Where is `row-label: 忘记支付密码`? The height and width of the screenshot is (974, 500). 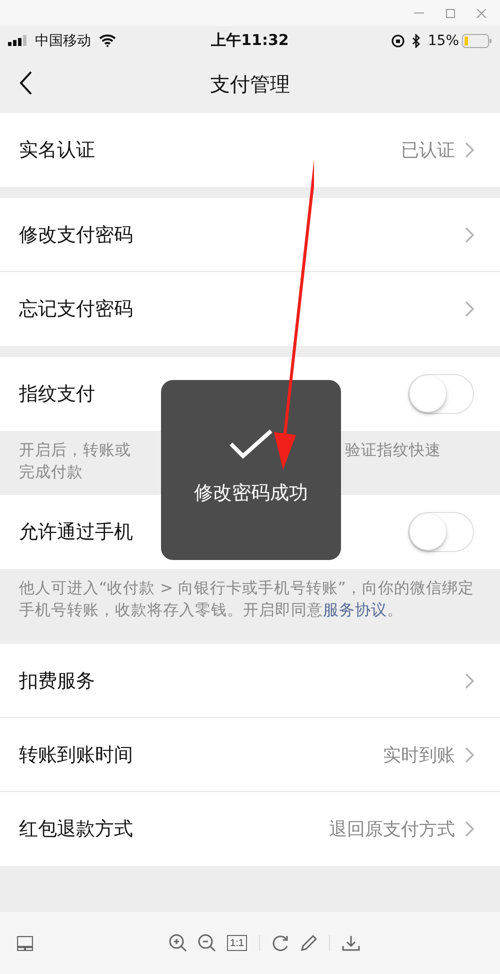 row-label: 忘记支付密码 is located at coordinates (76, 309).